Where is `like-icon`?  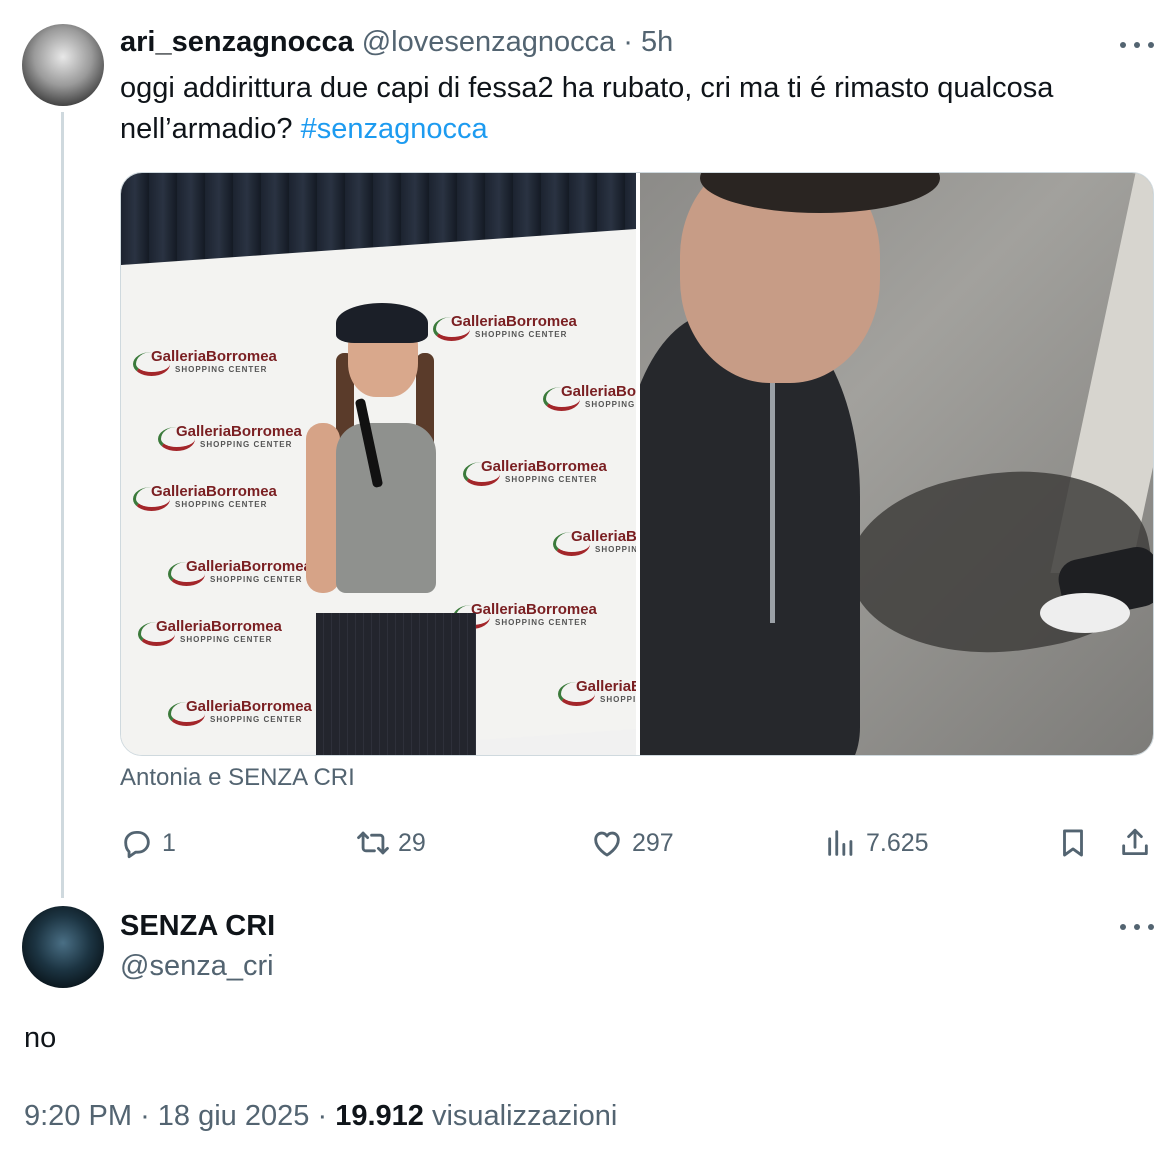
like-icon is located at coordinates (607, 844).